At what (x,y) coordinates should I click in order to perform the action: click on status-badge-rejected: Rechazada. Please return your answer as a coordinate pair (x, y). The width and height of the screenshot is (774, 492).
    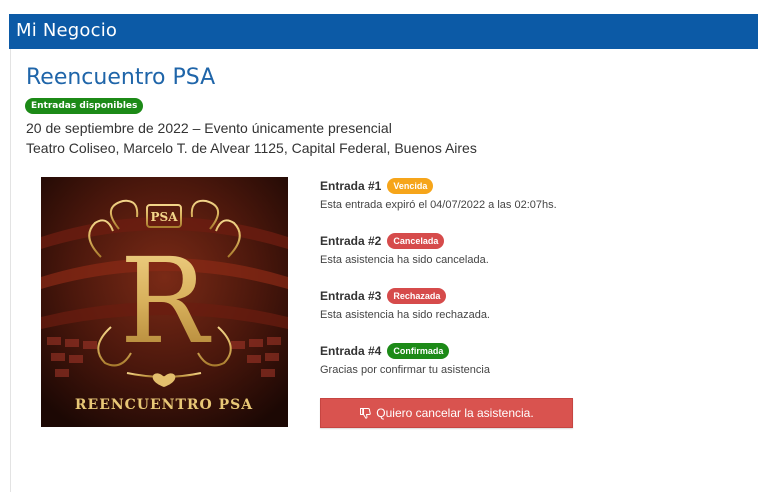
    Looking at the image, I should click on (417, 296).